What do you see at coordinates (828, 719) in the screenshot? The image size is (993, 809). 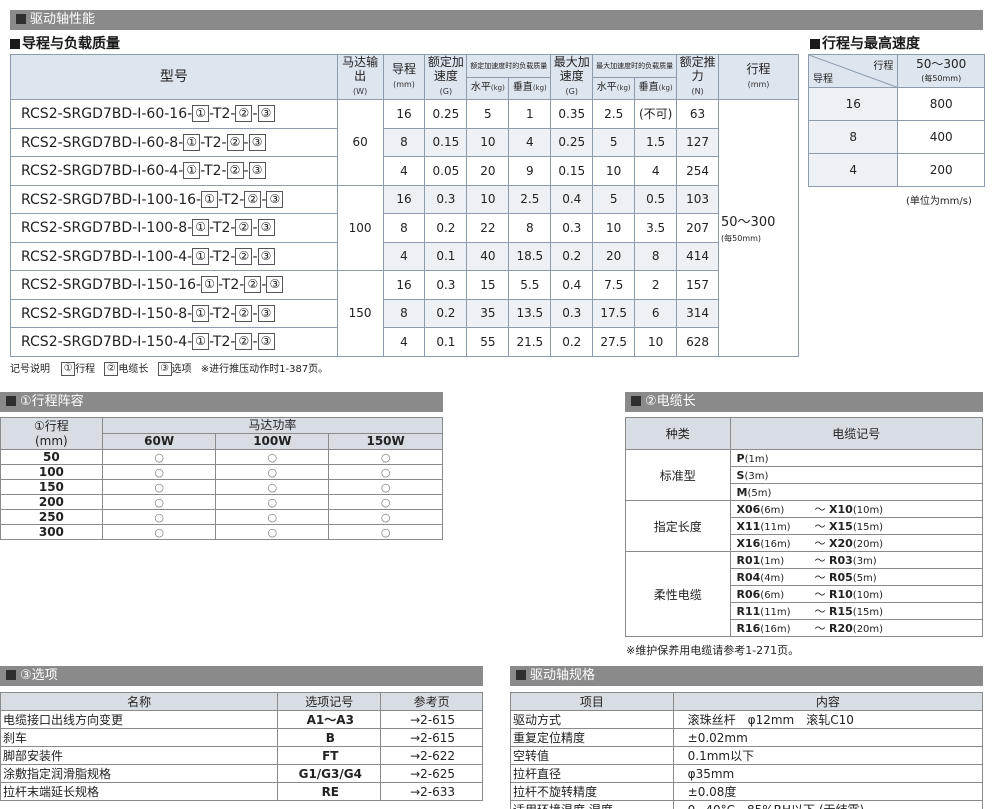 I see `spec-content: 滚珠丝杆 φ12mm 滚轧C10` at bounding box center [828, 719].